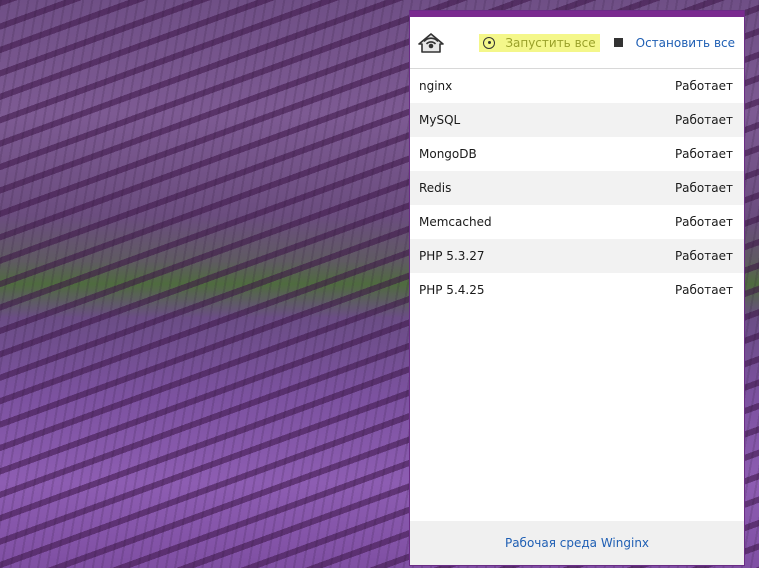  I want to click on service-row-php-5-4: PHP 5.4.25 Работает, so click(577, 290).